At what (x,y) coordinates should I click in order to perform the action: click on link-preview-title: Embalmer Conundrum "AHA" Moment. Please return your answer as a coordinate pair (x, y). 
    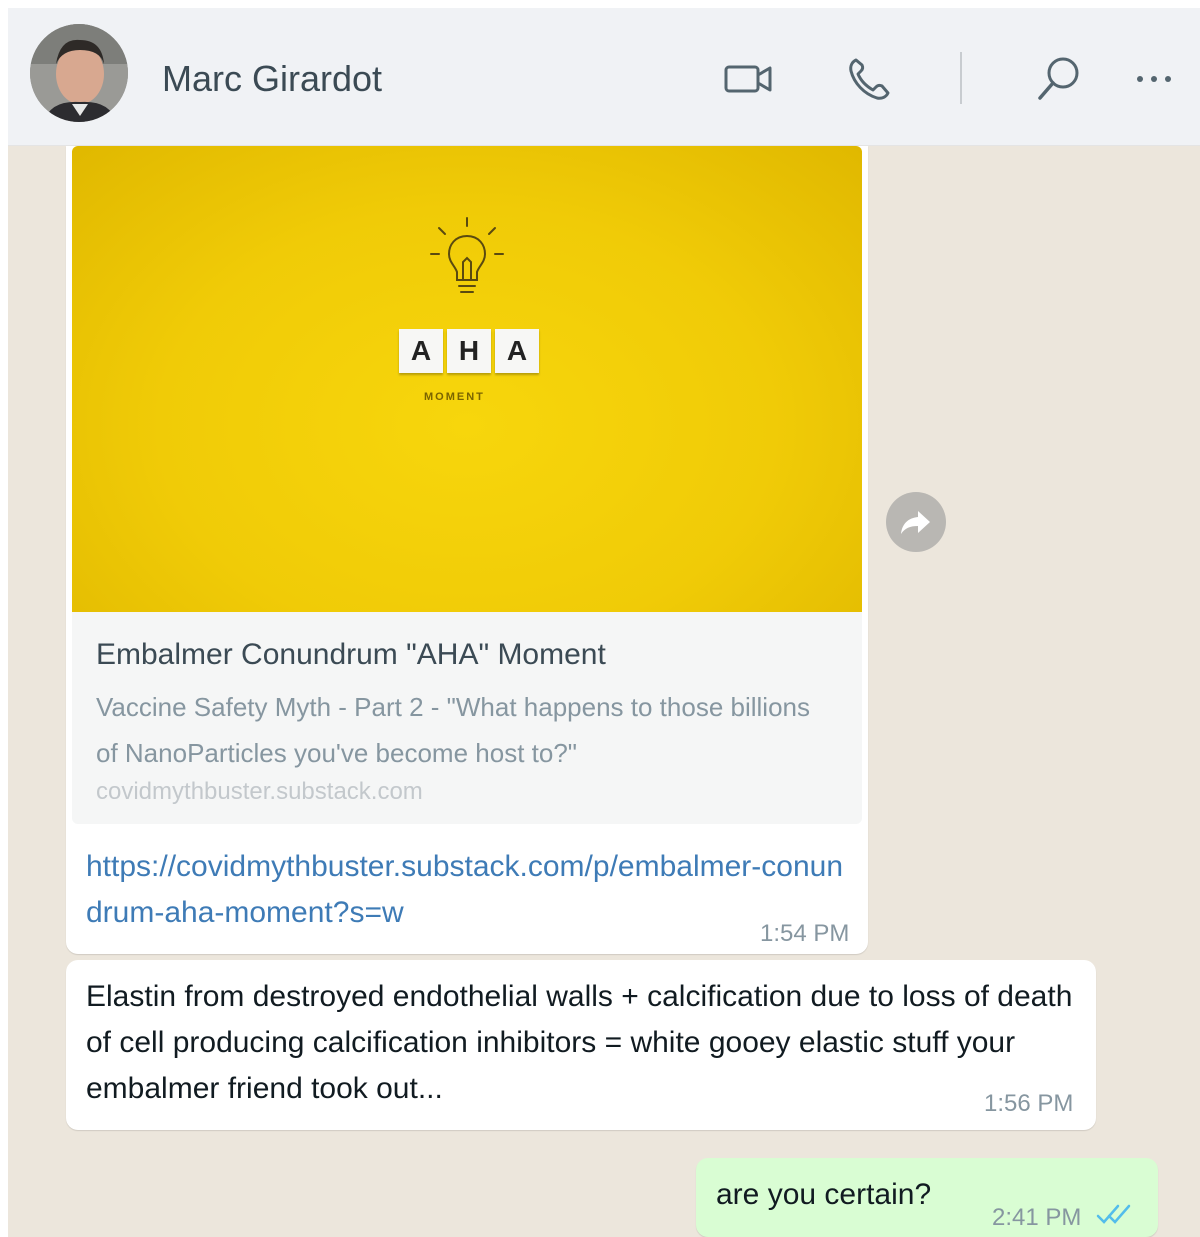
    Looking at the image, I should click on (351, 654).